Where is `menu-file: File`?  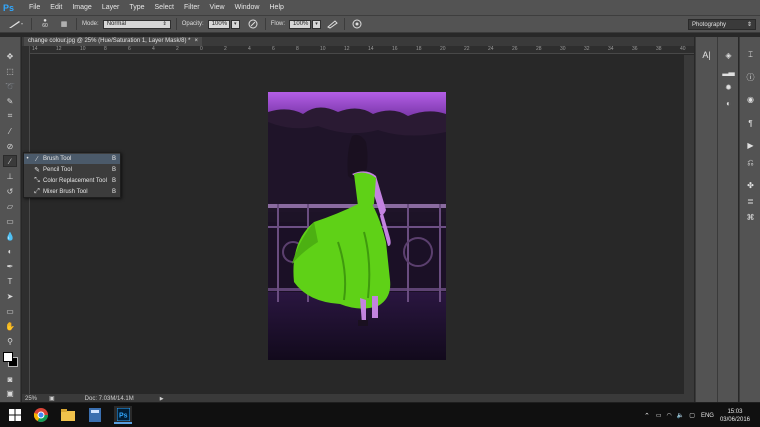 menu-file: File is located at coordinates (34, 7).